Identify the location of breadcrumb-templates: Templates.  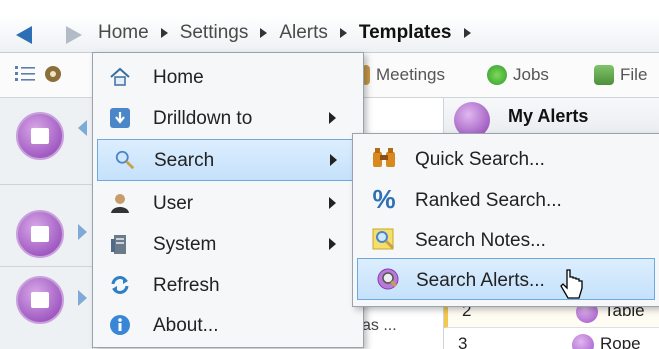
(405, 33).